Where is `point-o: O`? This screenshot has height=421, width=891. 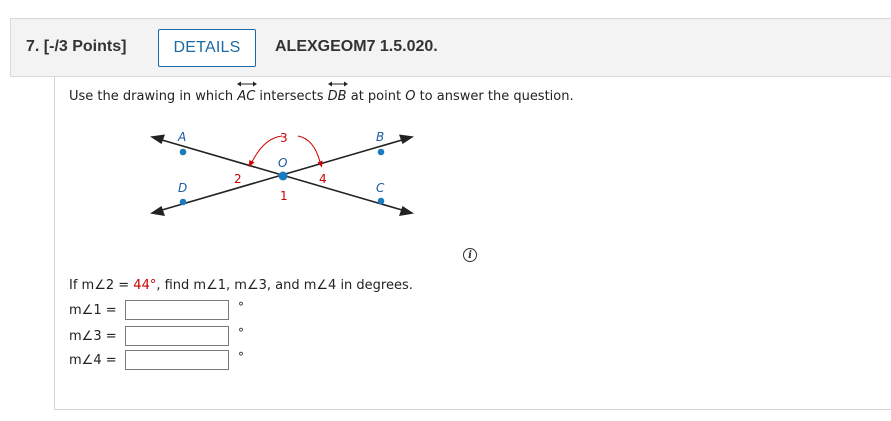
point-o: O is located at coordinates (410, 96).